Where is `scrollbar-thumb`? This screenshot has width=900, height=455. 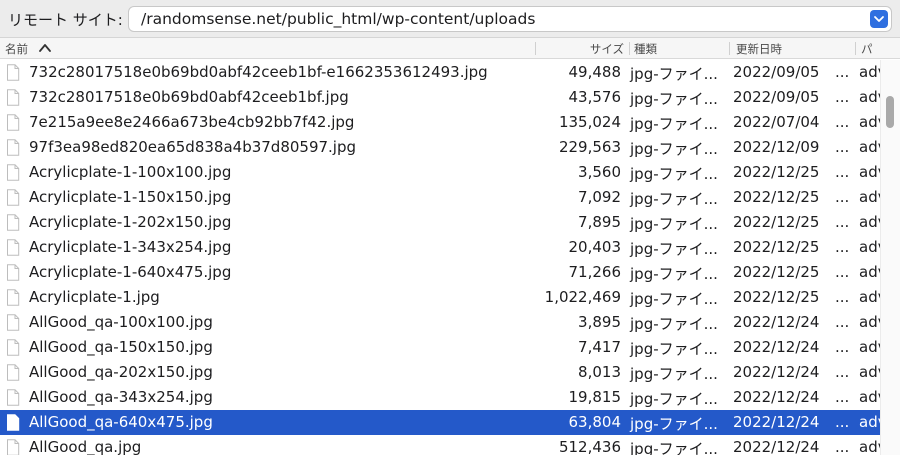 scrollbar-thumb is located at coordinates (890, 112).